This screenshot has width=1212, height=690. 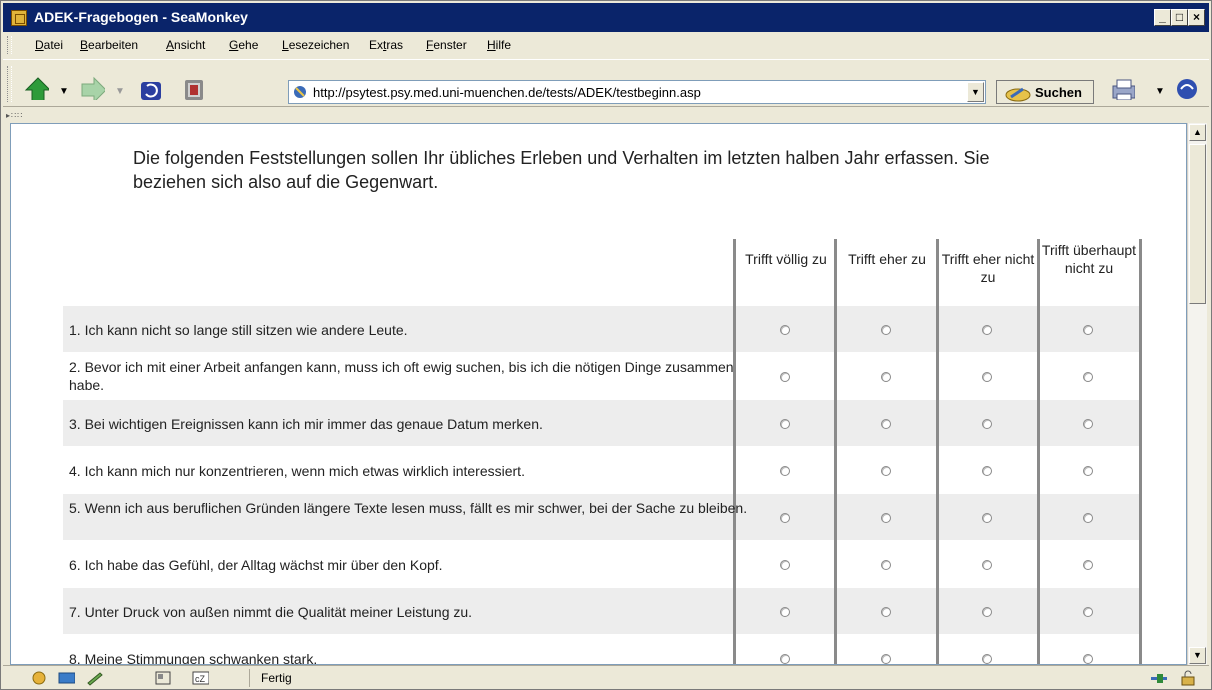 What do you see at coordinates (1197, 132) in the screenshot?
I see `scroll-up-icon: ▲` at bounding box center [1197, 132].